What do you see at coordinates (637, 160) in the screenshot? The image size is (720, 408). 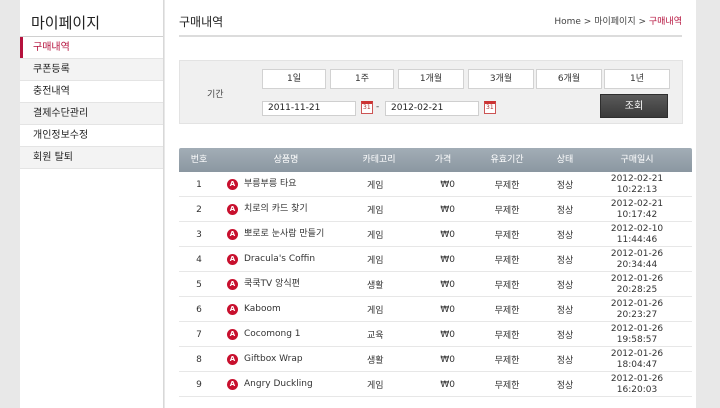 I see `header-purchase-date: 구매일시` at bounding box center [637, 160].